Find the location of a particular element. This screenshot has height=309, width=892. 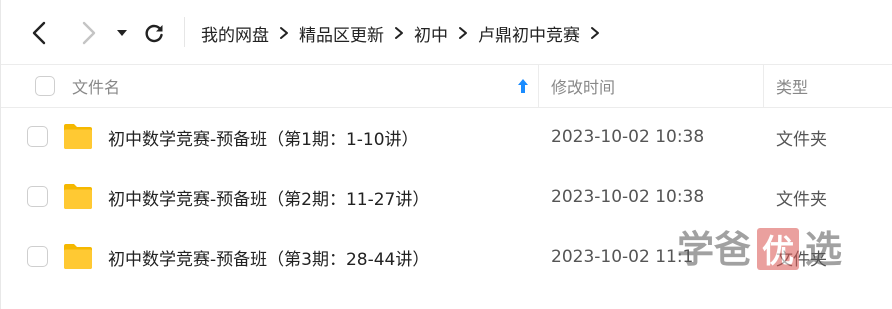

sort-up-arrow-icon is located at coordinates (523, 86).